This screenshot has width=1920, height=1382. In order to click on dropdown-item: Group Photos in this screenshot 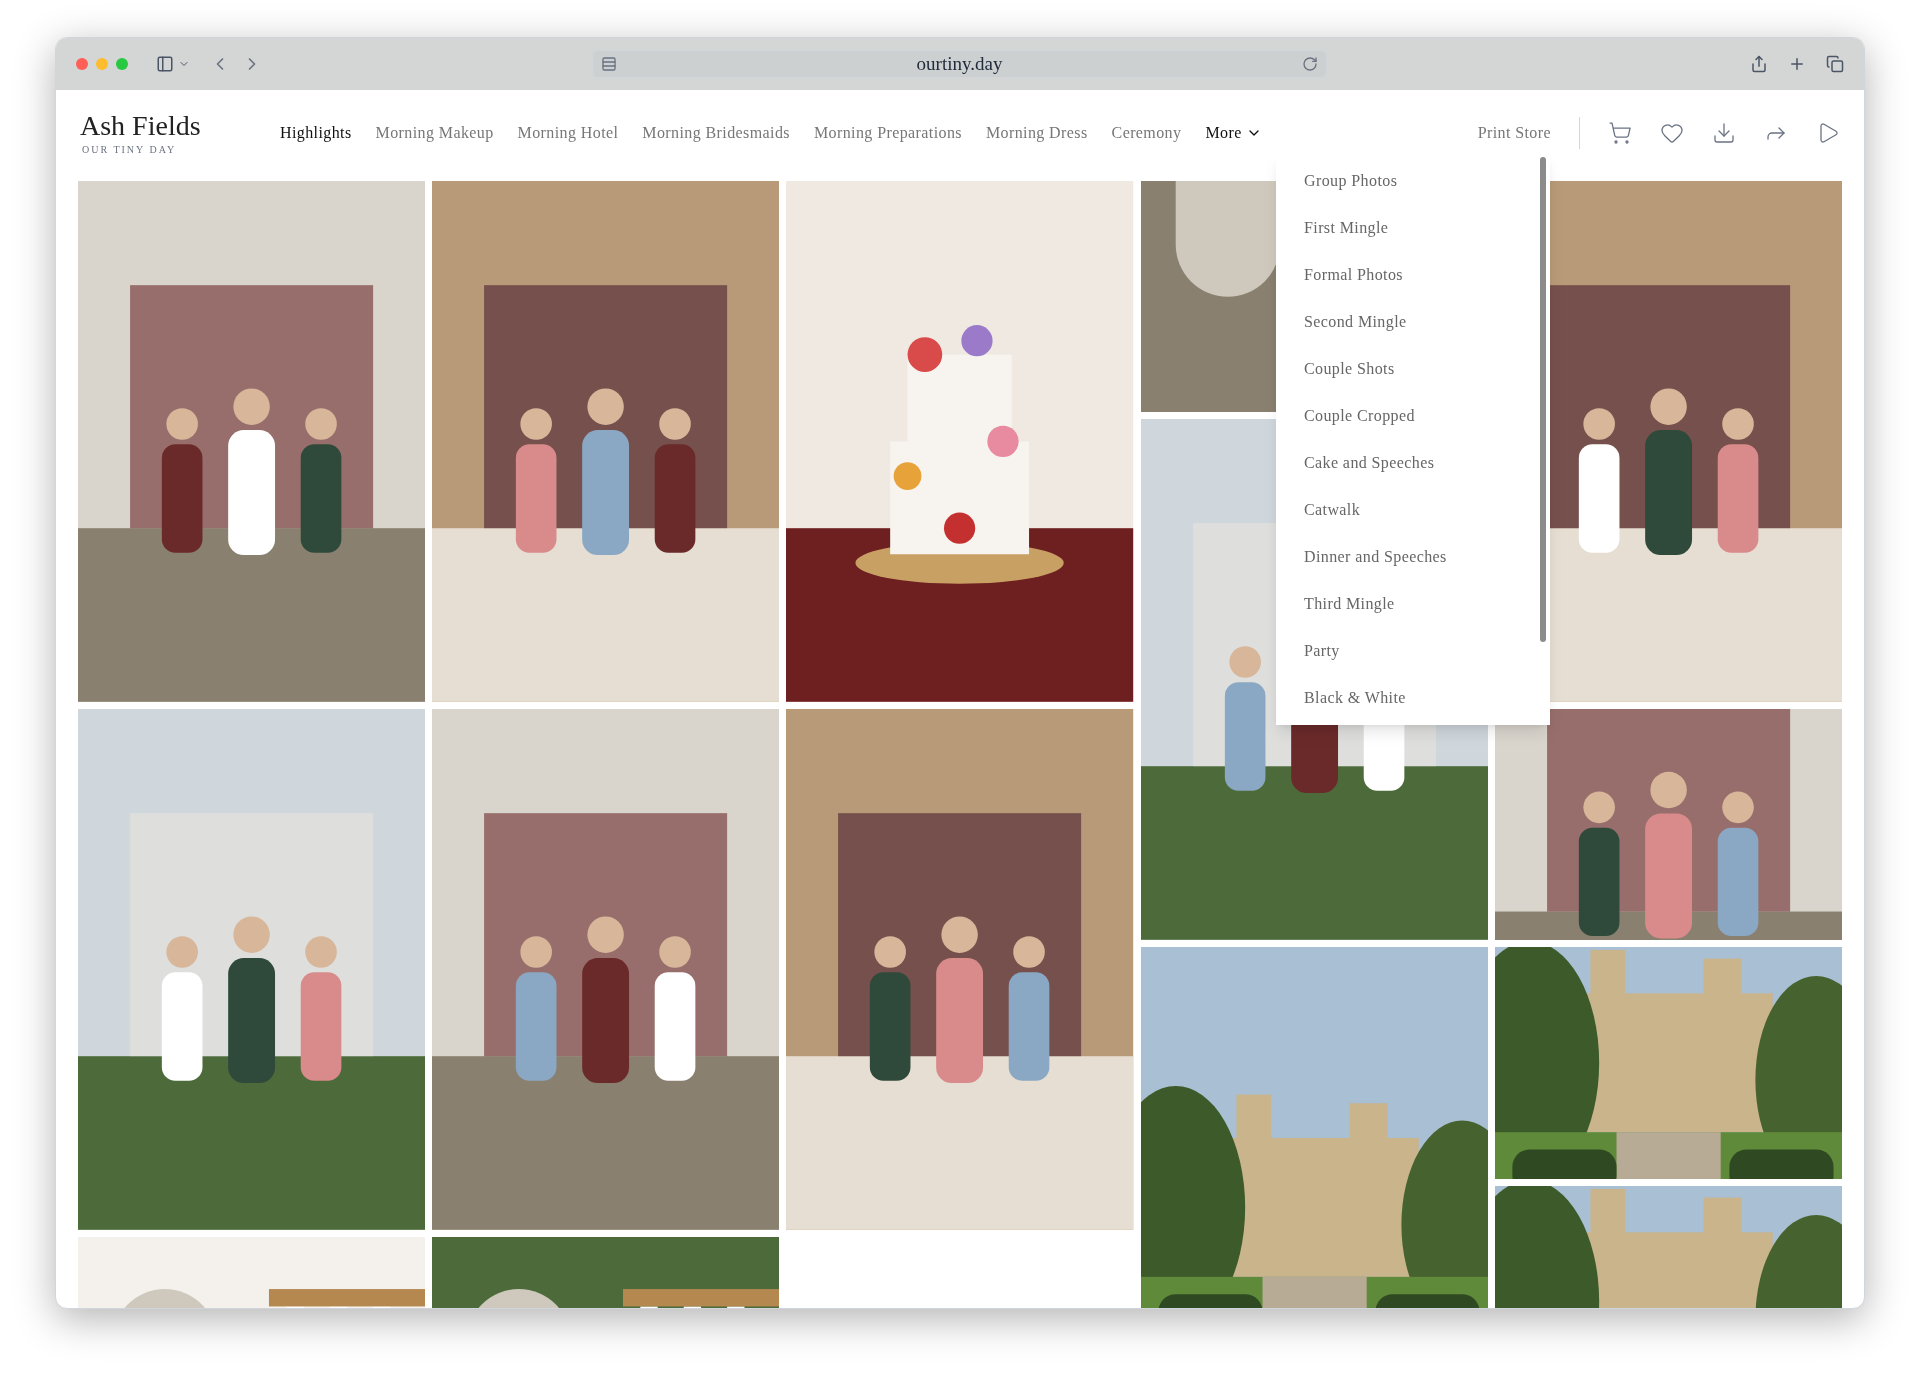, I will do `click(1408, 180)`.